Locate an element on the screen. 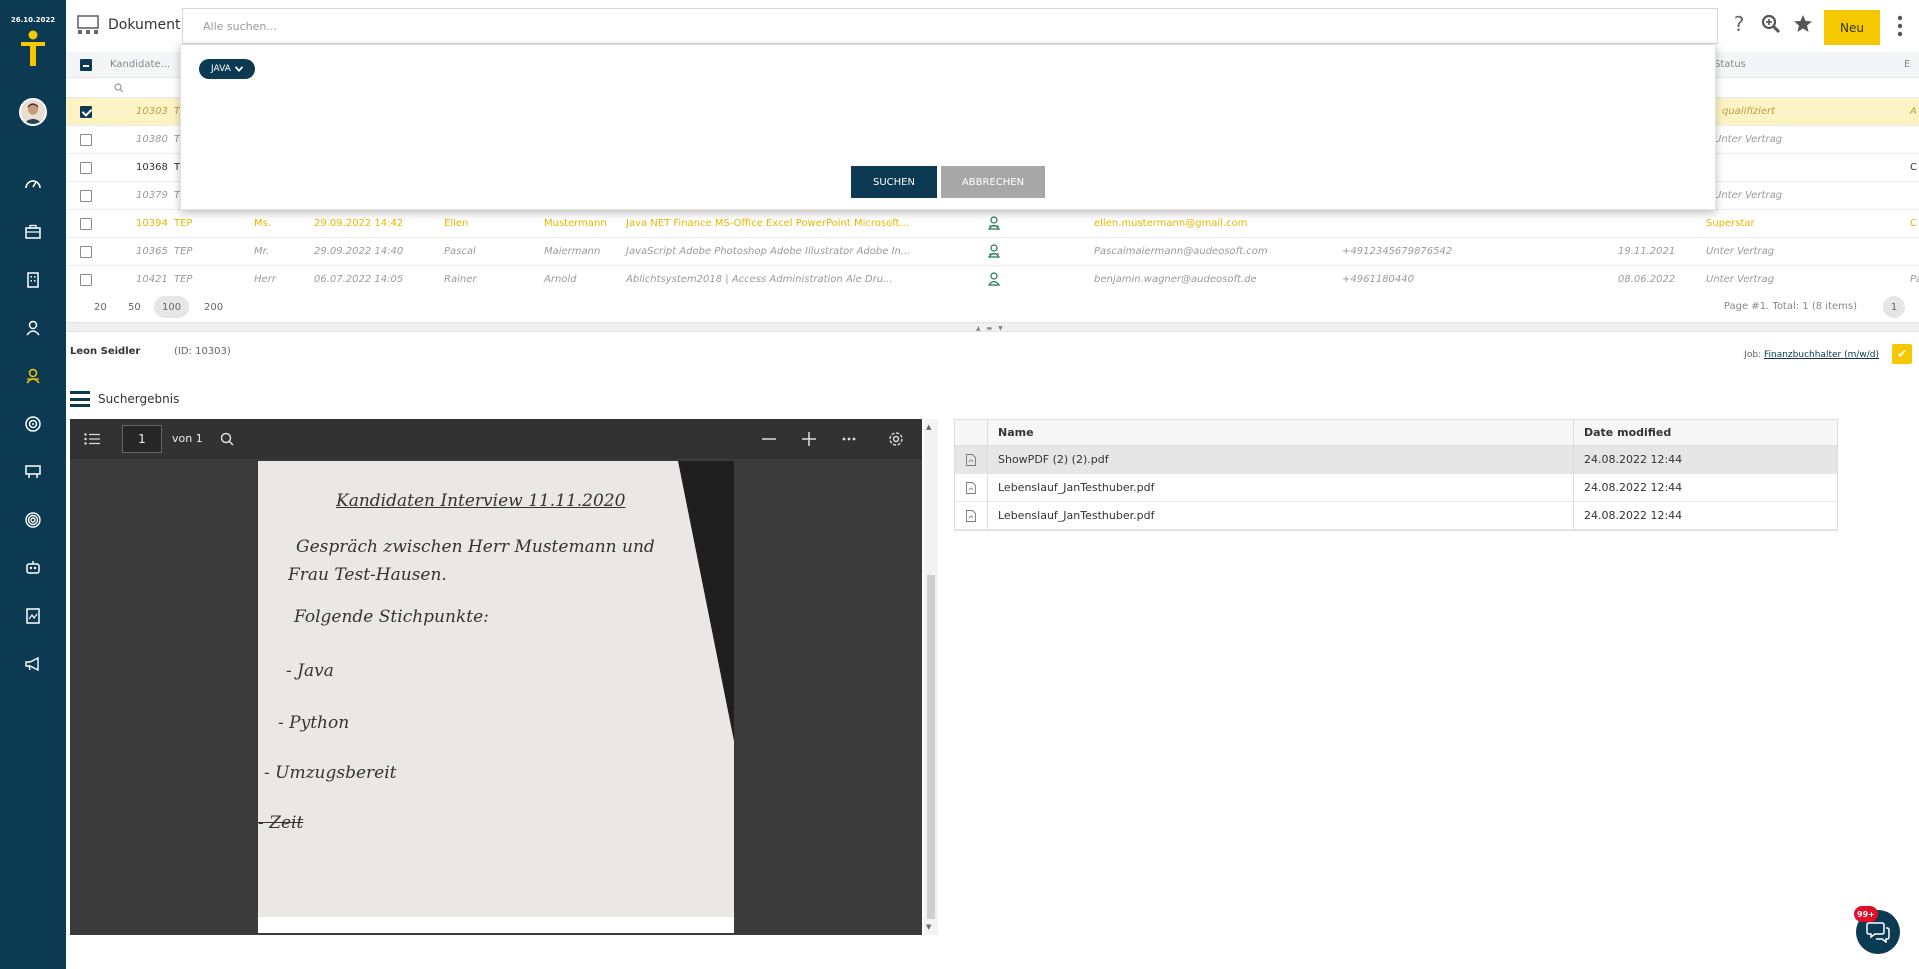 Image resolution: width=1919 pixels, height=969 pixels. page-size-100: 100 is located at coordinates (172, 307).